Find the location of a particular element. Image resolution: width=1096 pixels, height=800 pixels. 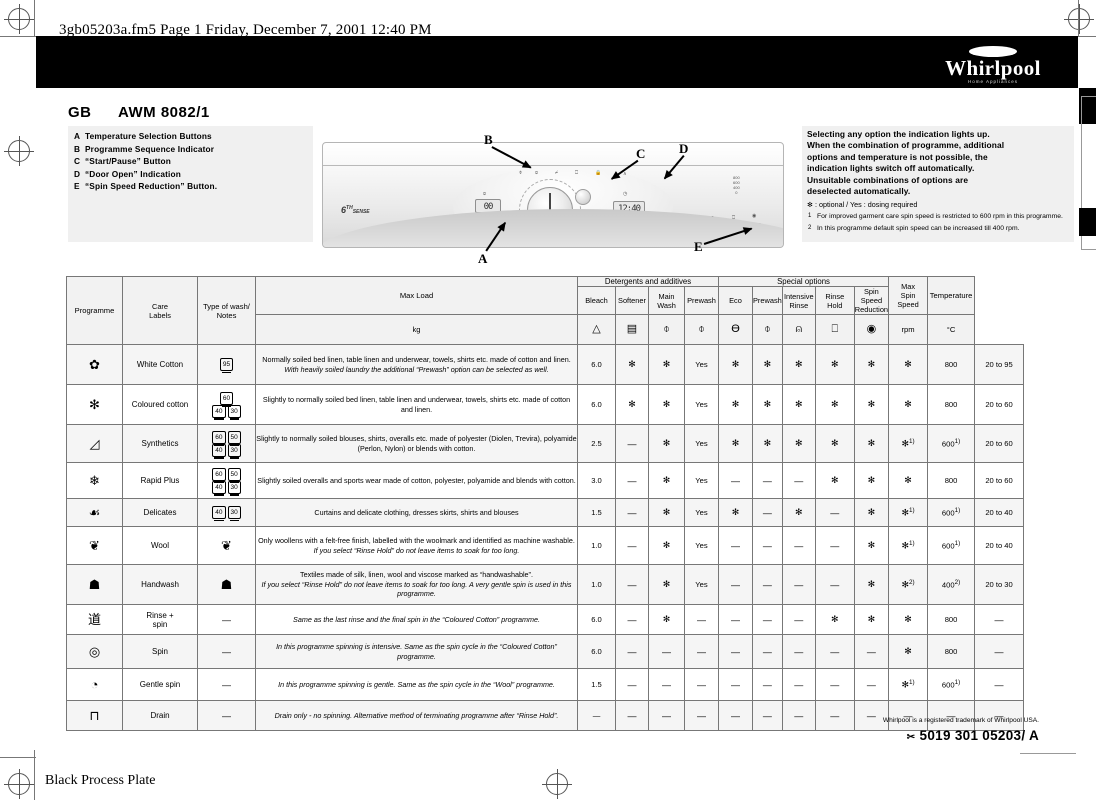

col-header-temperature: Temperature is located at coordinates (951, 295).